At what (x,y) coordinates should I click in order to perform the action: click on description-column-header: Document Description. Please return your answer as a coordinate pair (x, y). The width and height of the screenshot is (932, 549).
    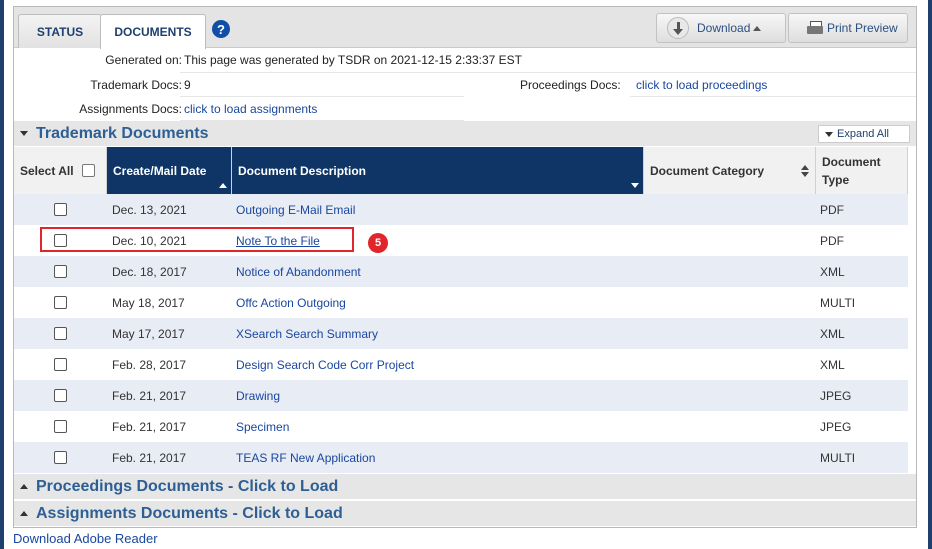
    Looking at the image, I should click on (438, 170).